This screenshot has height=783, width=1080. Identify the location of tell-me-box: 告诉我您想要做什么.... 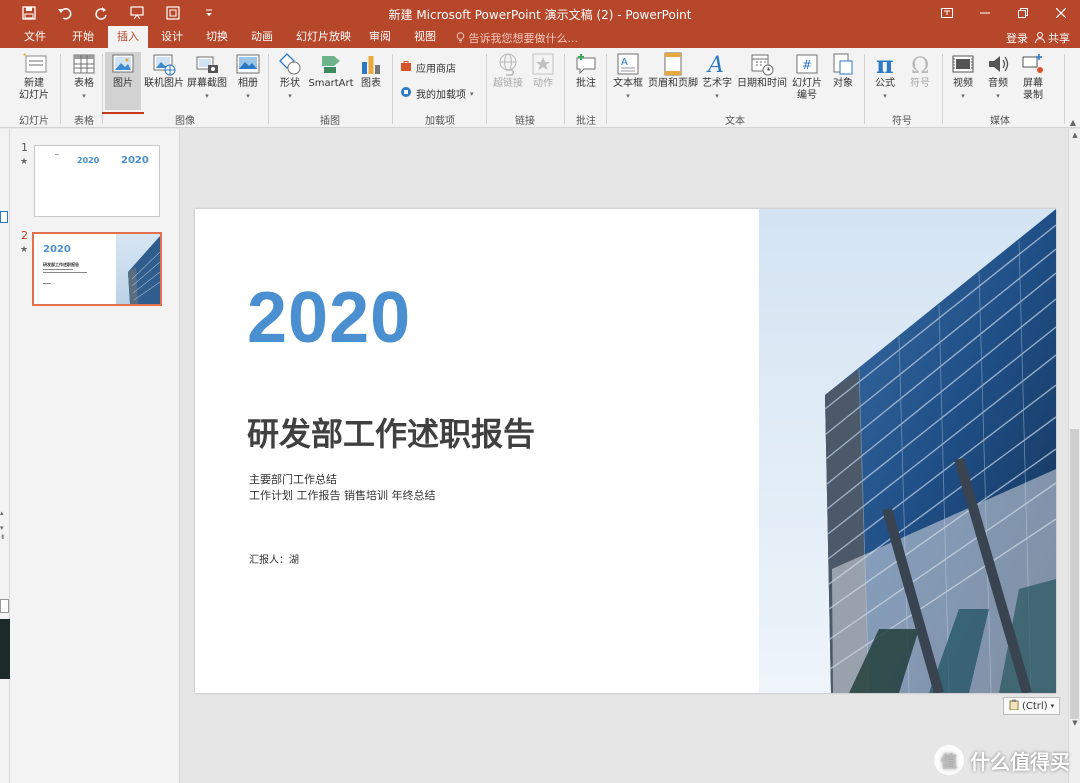
(517, 38).